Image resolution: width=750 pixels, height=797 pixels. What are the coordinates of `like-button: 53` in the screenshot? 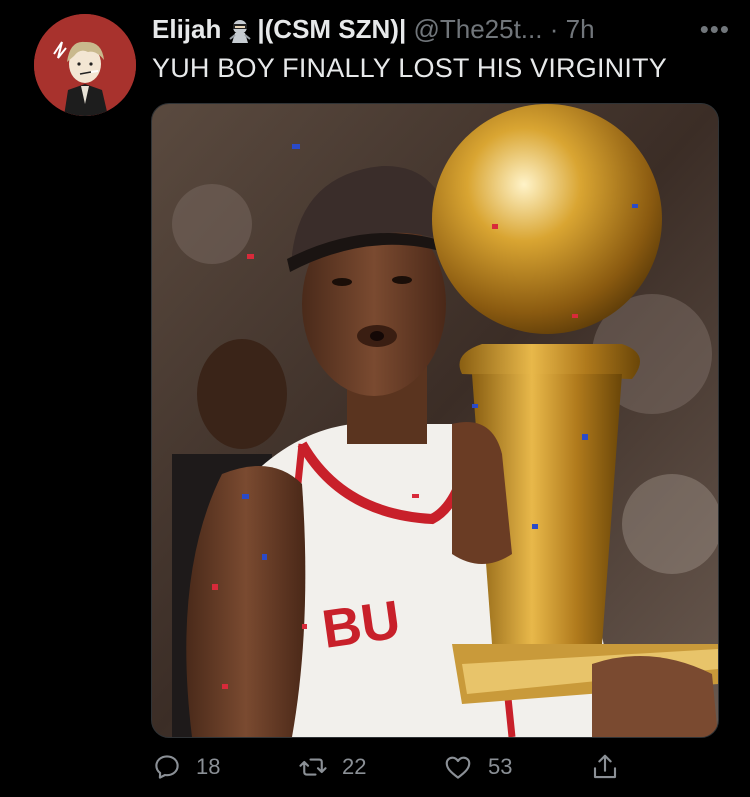 It's located at (477, 767).